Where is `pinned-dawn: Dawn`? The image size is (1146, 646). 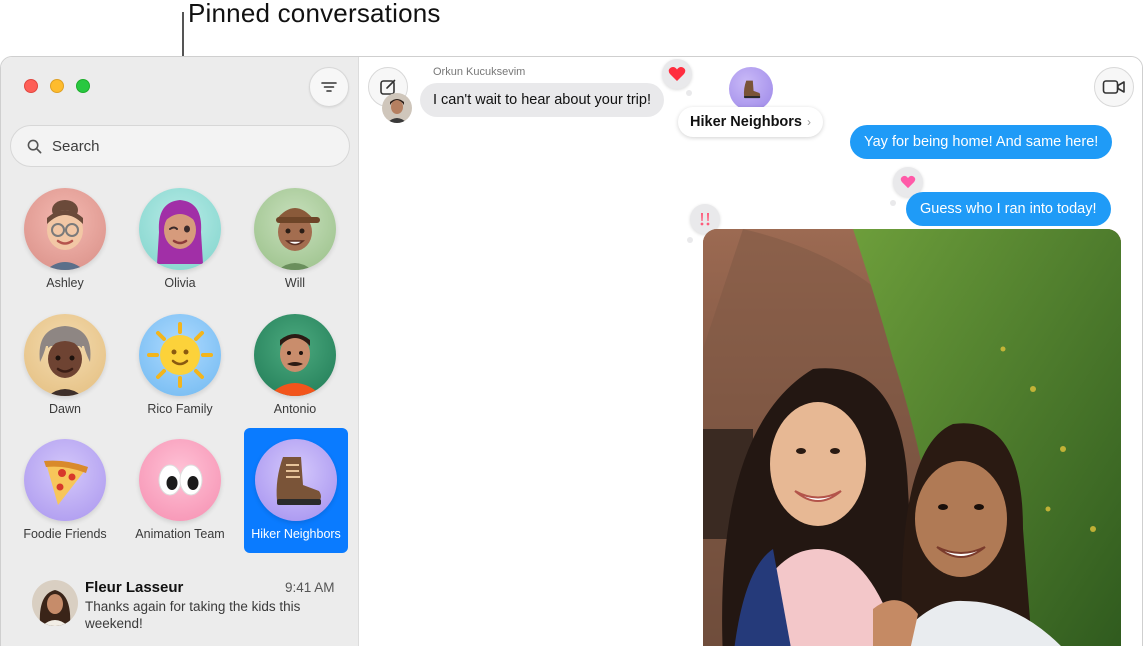
pinned-dawn: Dawn is located at coordinates (65, 371).